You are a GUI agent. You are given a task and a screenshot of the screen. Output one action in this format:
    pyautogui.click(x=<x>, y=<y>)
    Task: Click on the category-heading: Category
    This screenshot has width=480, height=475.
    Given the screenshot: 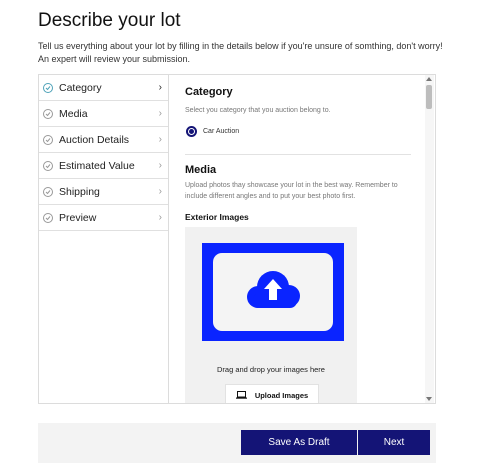 What is the action you would take?
    pyautogui.click(x=209, y=92)
    